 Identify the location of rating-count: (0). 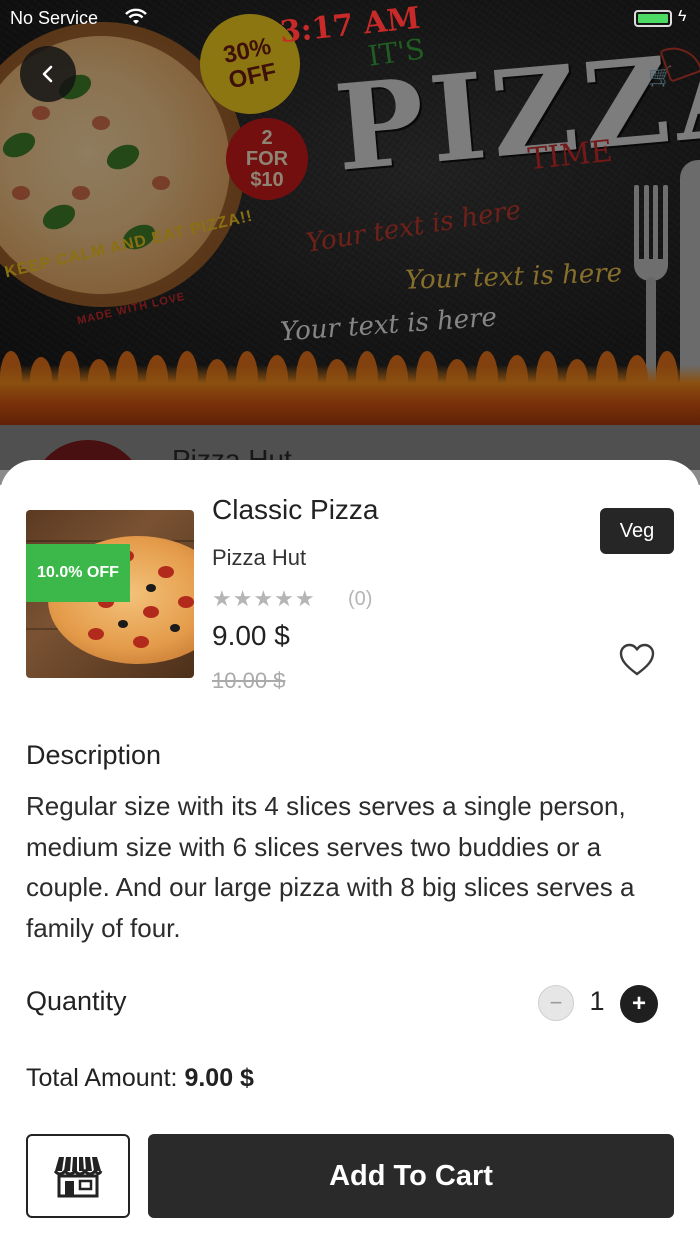
(360, 599).